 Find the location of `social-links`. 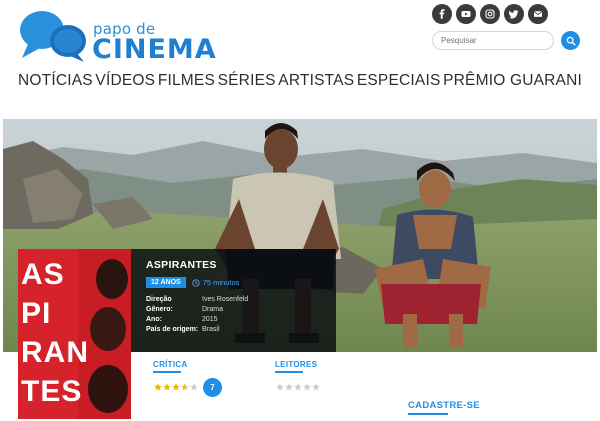

social-links is located at coordinates (490, 14).